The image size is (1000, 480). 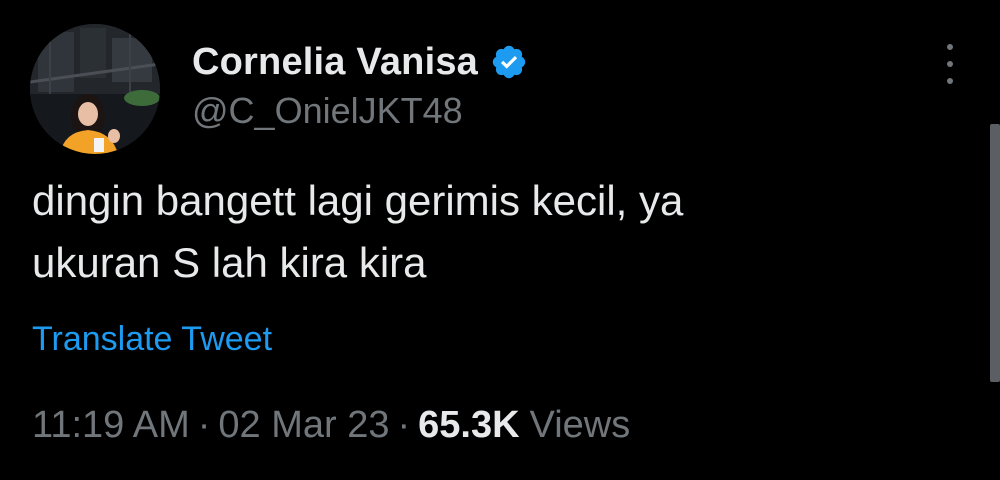 What do you see at coordinates (358, 200) in the screenshot?
I see `tweet-text-line: dingin bangett lagi gerimis kecil, ya` at bounding box center [358, 200].